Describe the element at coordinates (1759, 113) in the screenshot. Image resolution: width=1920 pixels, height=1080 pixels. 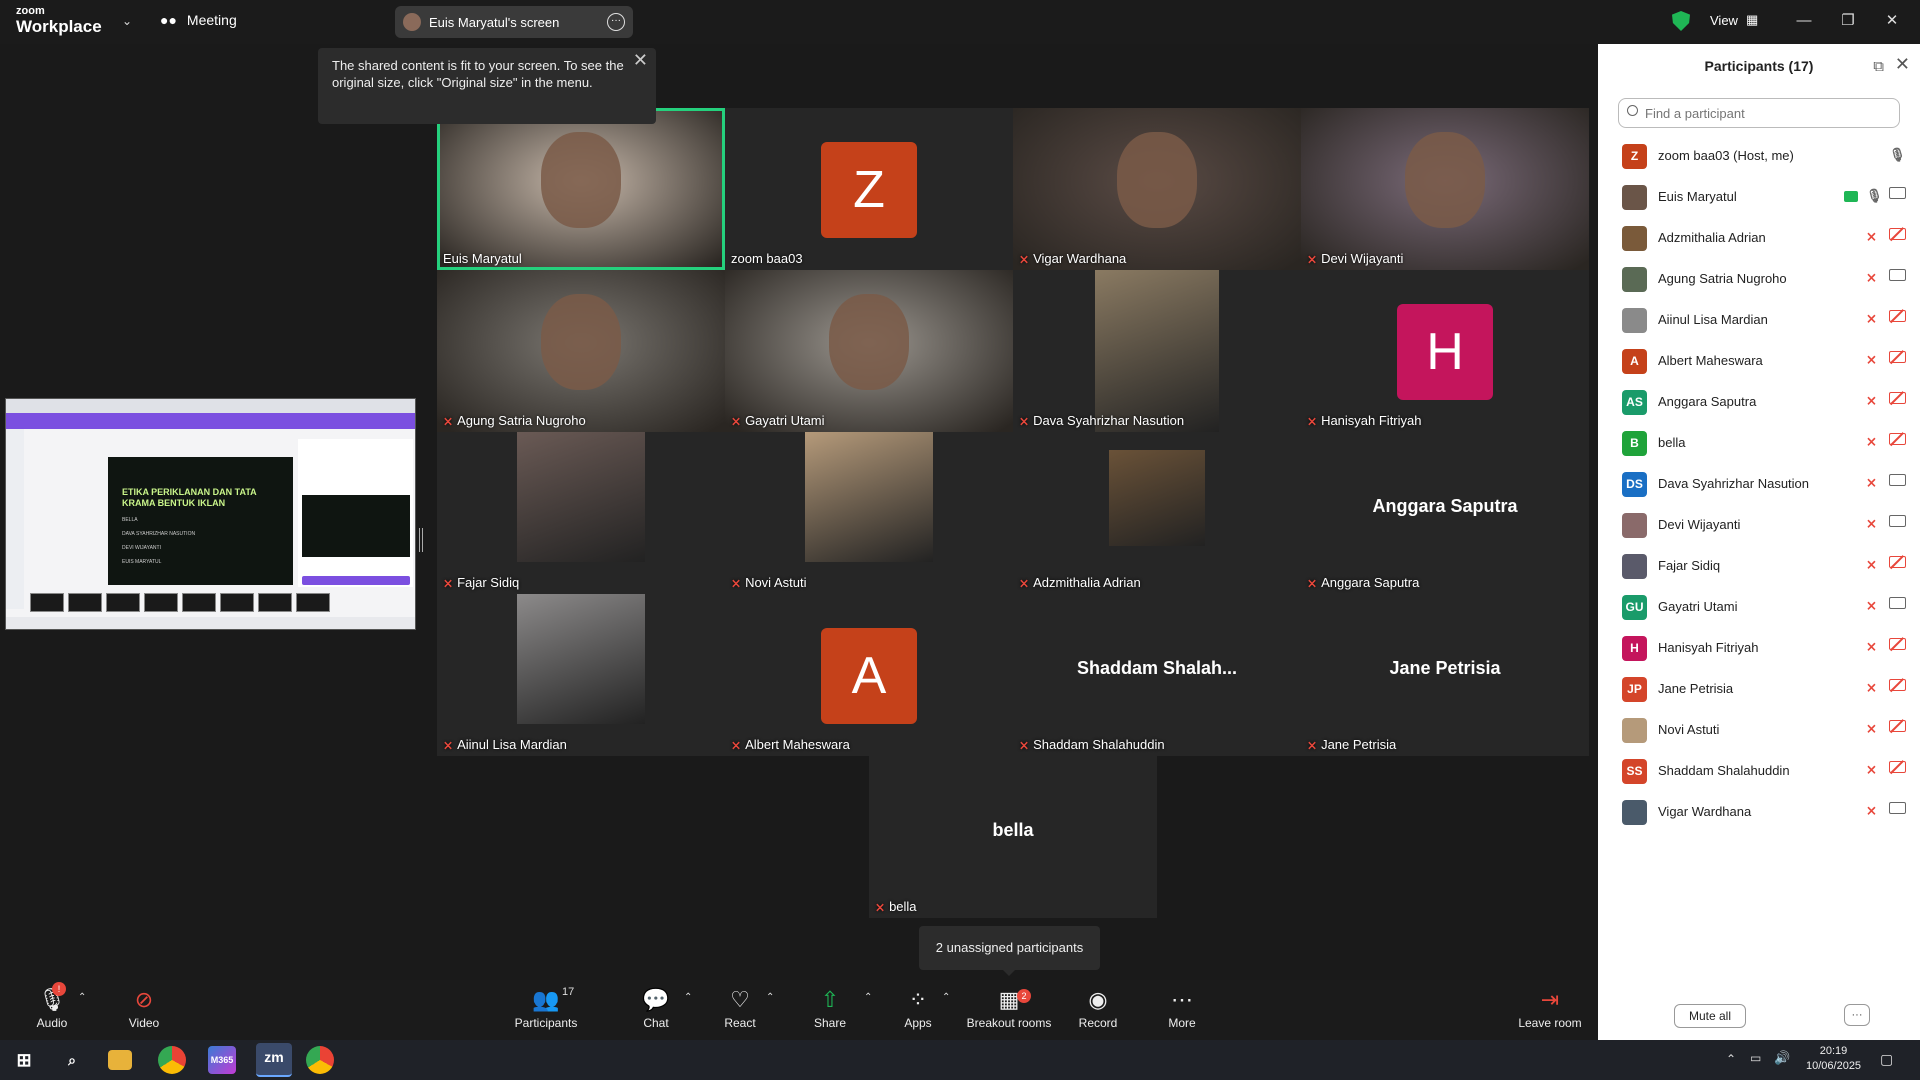
I see `find-participant-input` at that location.